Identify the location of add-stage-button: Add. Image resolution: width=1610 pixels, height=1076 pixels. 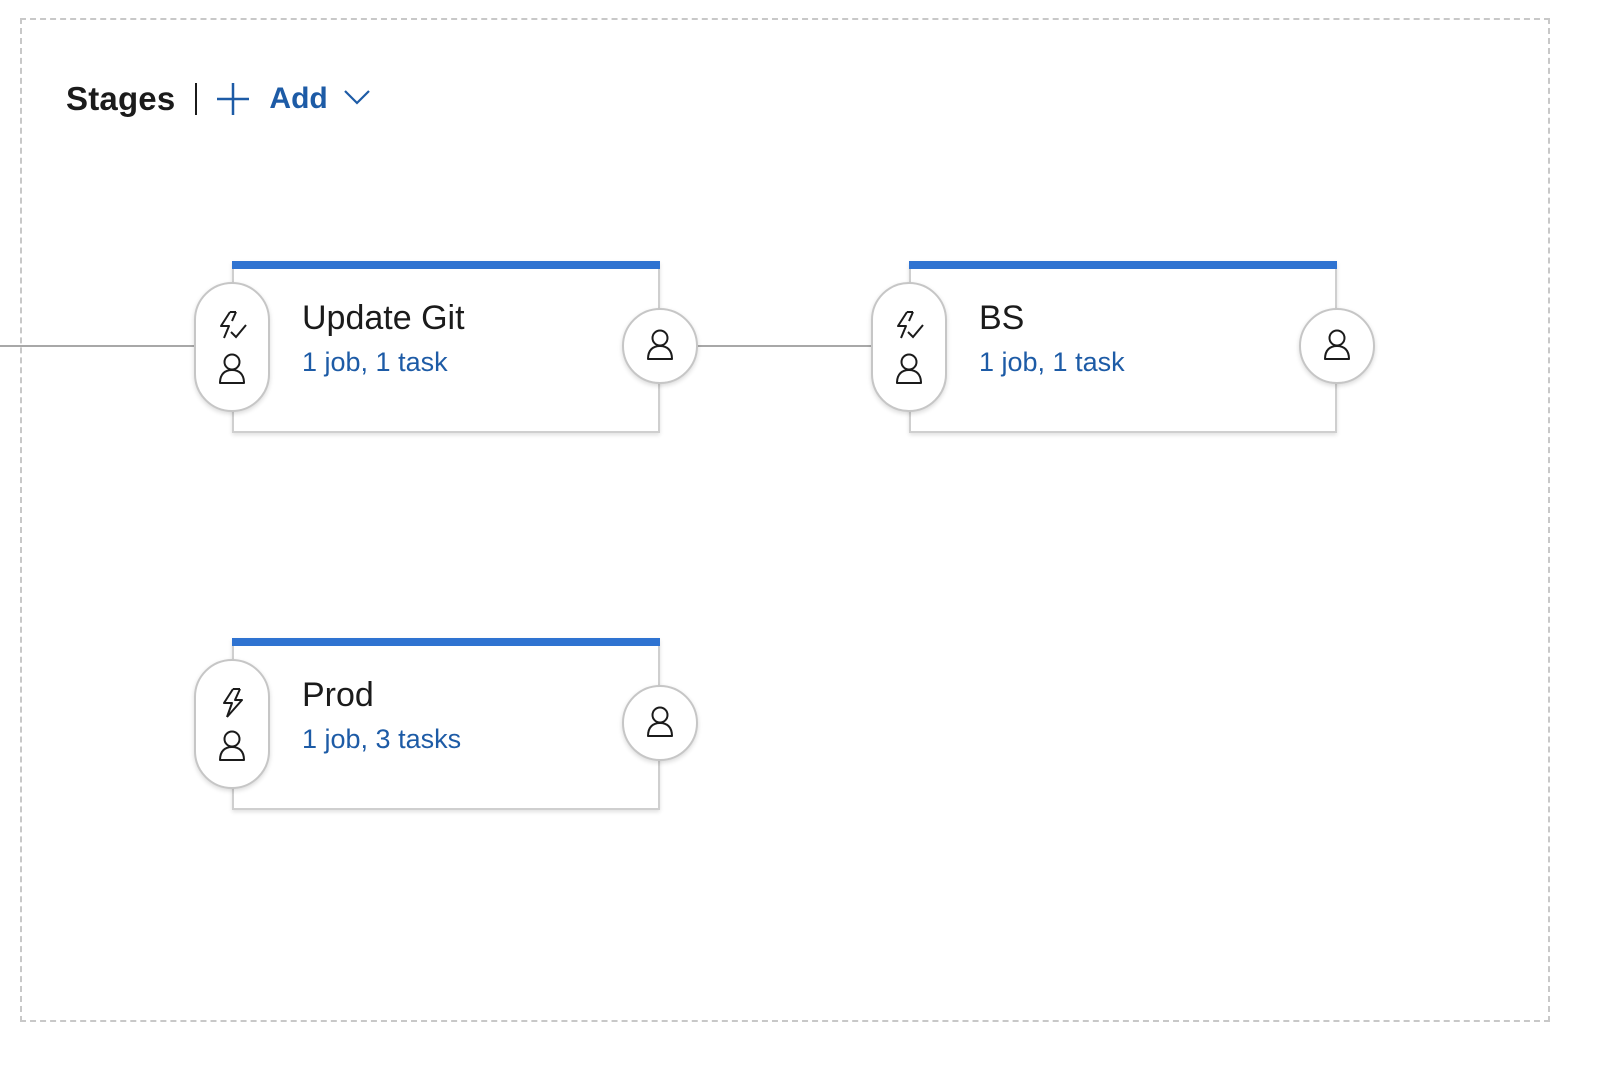
(292, 99).